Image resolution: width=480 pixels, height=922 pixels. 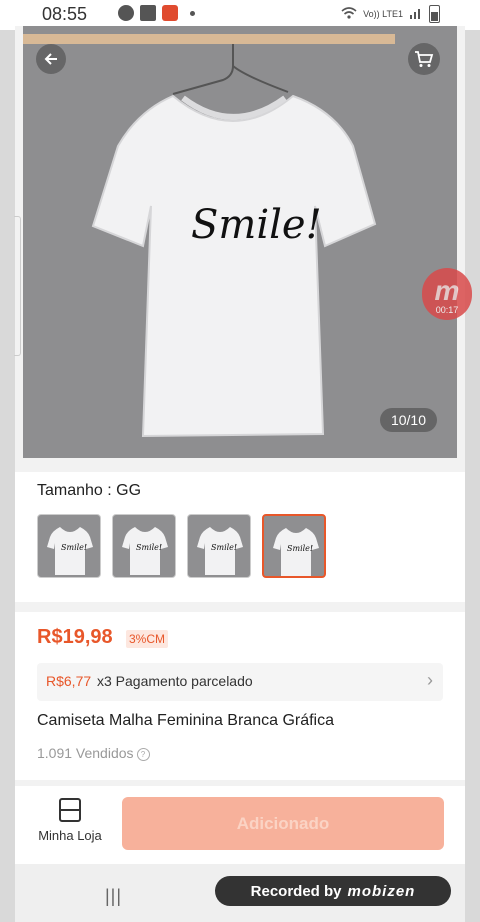 I want to click on wifi-icon, so click(x=349, y=14).